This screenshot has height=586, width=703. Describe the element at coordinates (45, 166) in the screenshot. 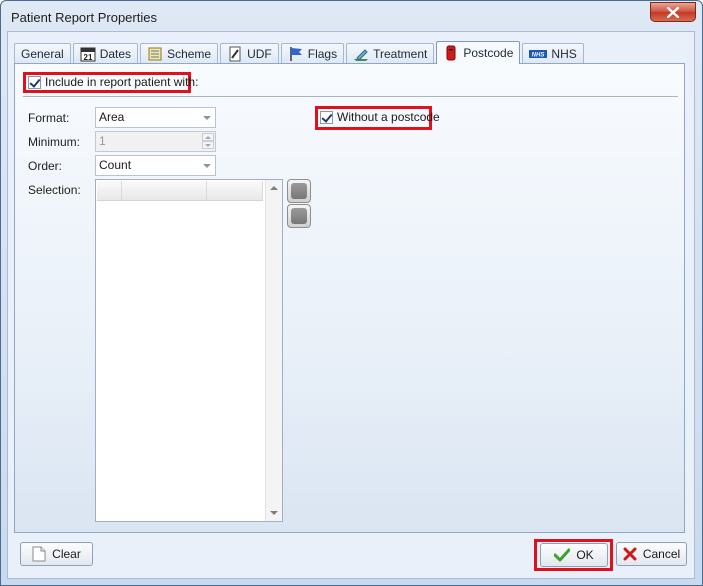

I see `order-label: Order:` at that location.